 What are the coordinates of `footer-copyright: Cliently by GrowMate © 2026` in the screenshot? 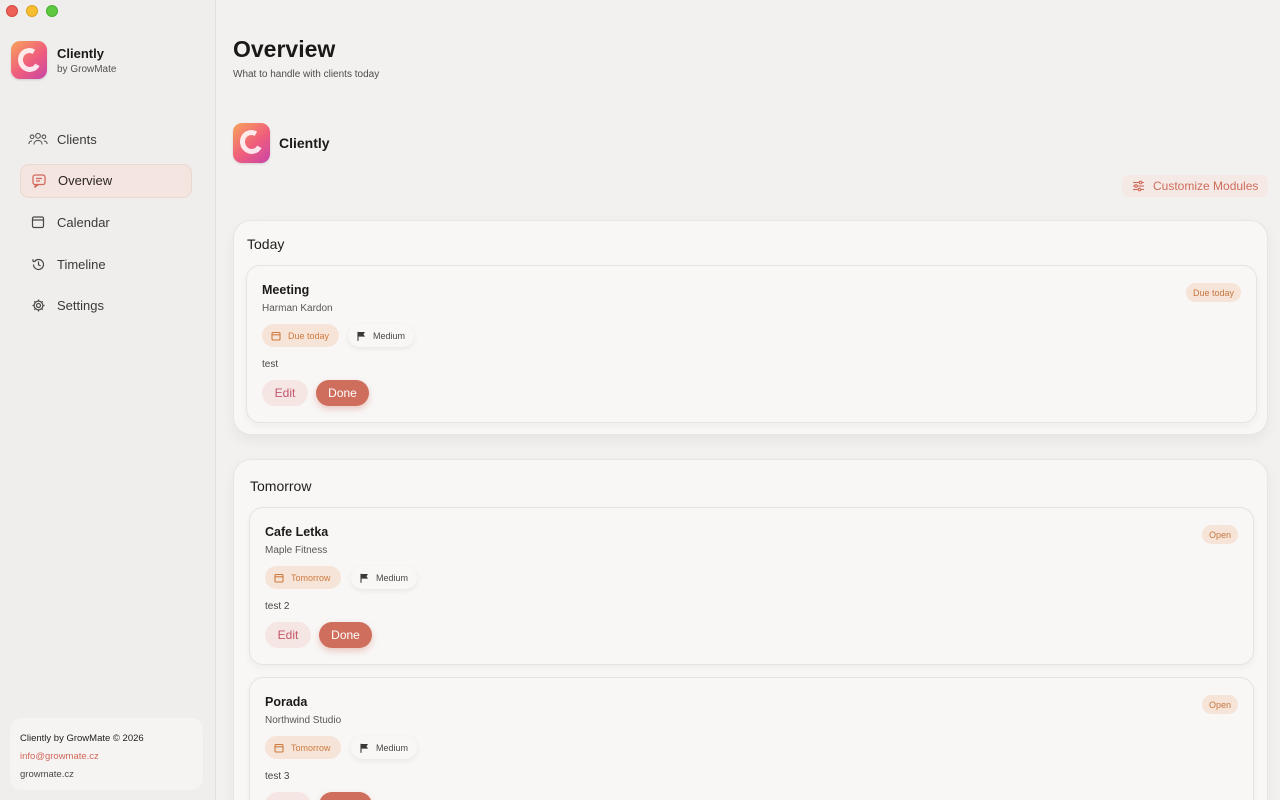 It's located at (82, 738).